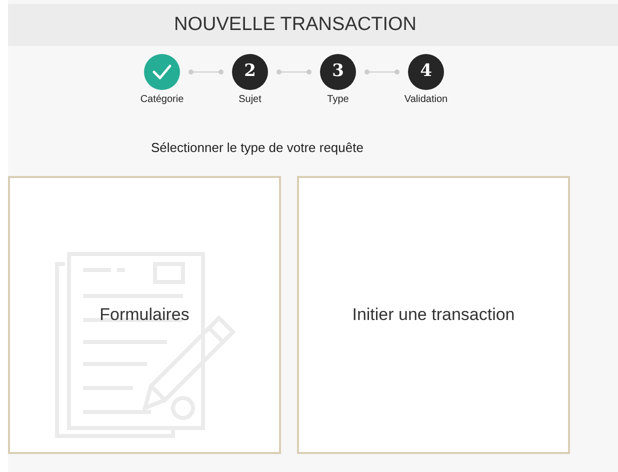 Image resolution: width=618 pixels, height=472 pixels. What do you see at coordinates (257, 148) in the screenshot?
I see `instruction-text: Sélectionner le type de votre requête` at bounding box center [257, 148].